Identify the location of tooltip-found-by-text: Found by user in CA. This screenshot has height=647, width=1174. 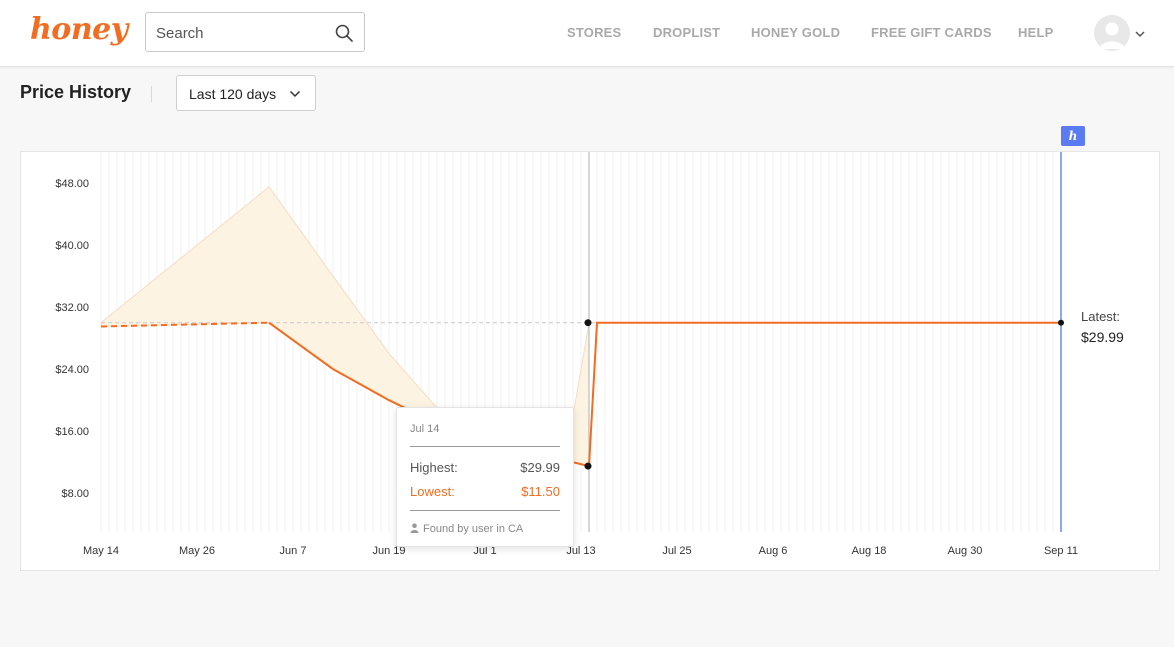
(473, 529).